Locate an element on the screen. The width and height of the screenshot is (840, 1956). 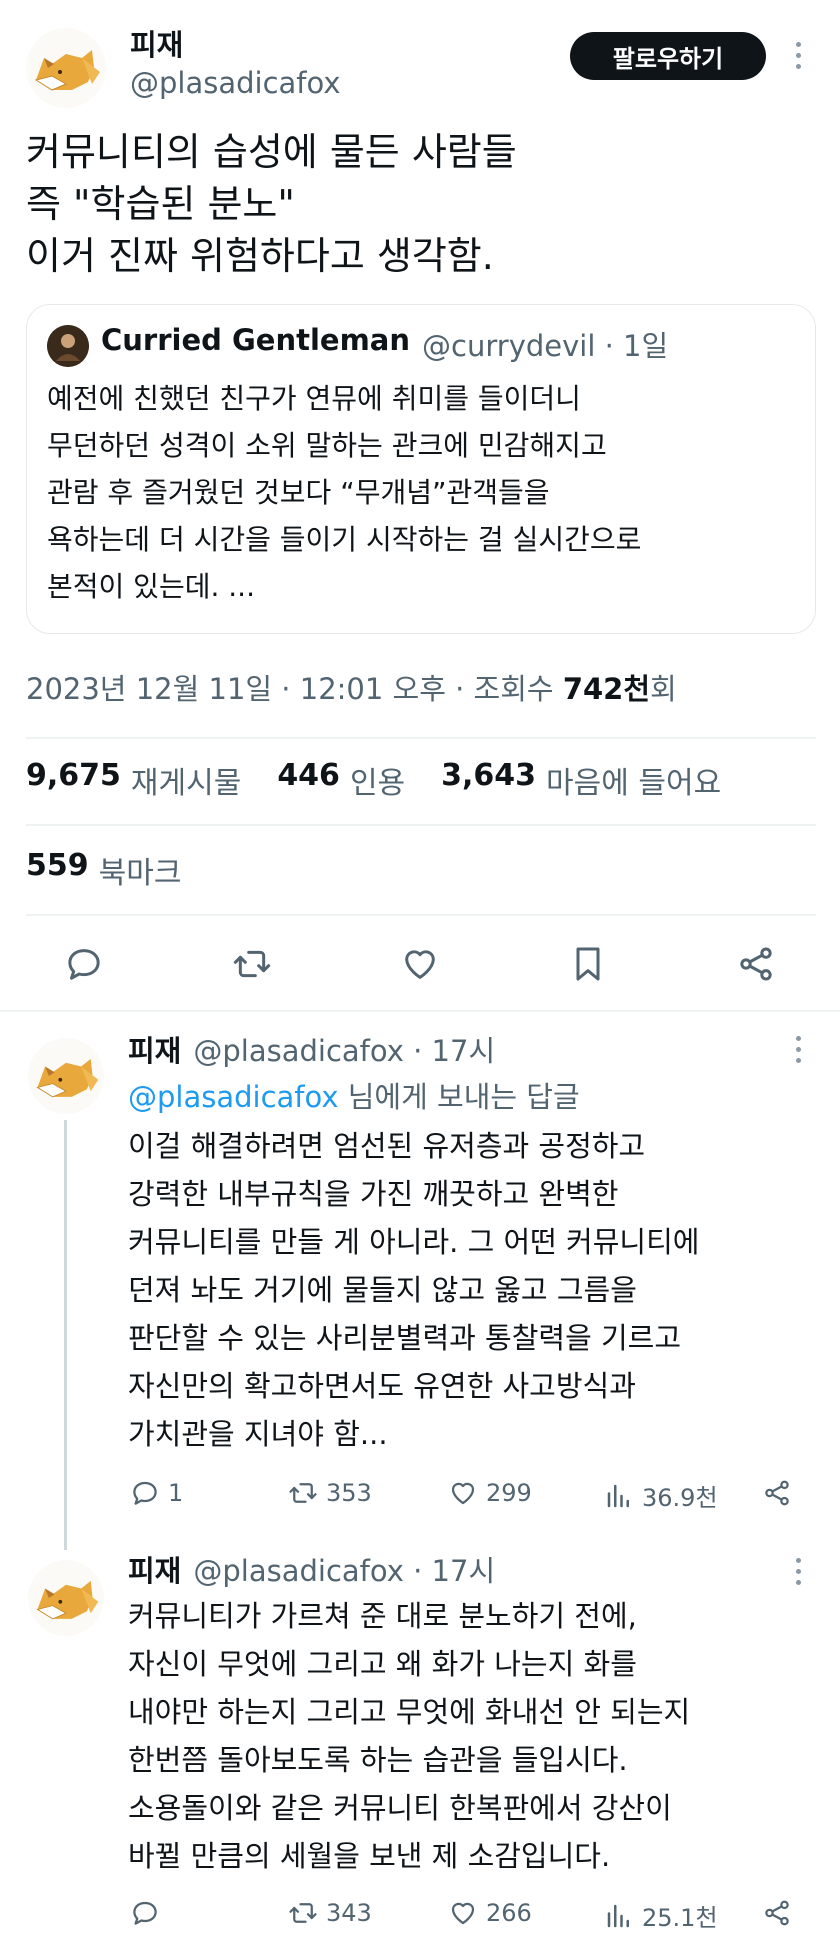
reply-mention-link: @plasadicafox is located at coordinates (233, 1097).